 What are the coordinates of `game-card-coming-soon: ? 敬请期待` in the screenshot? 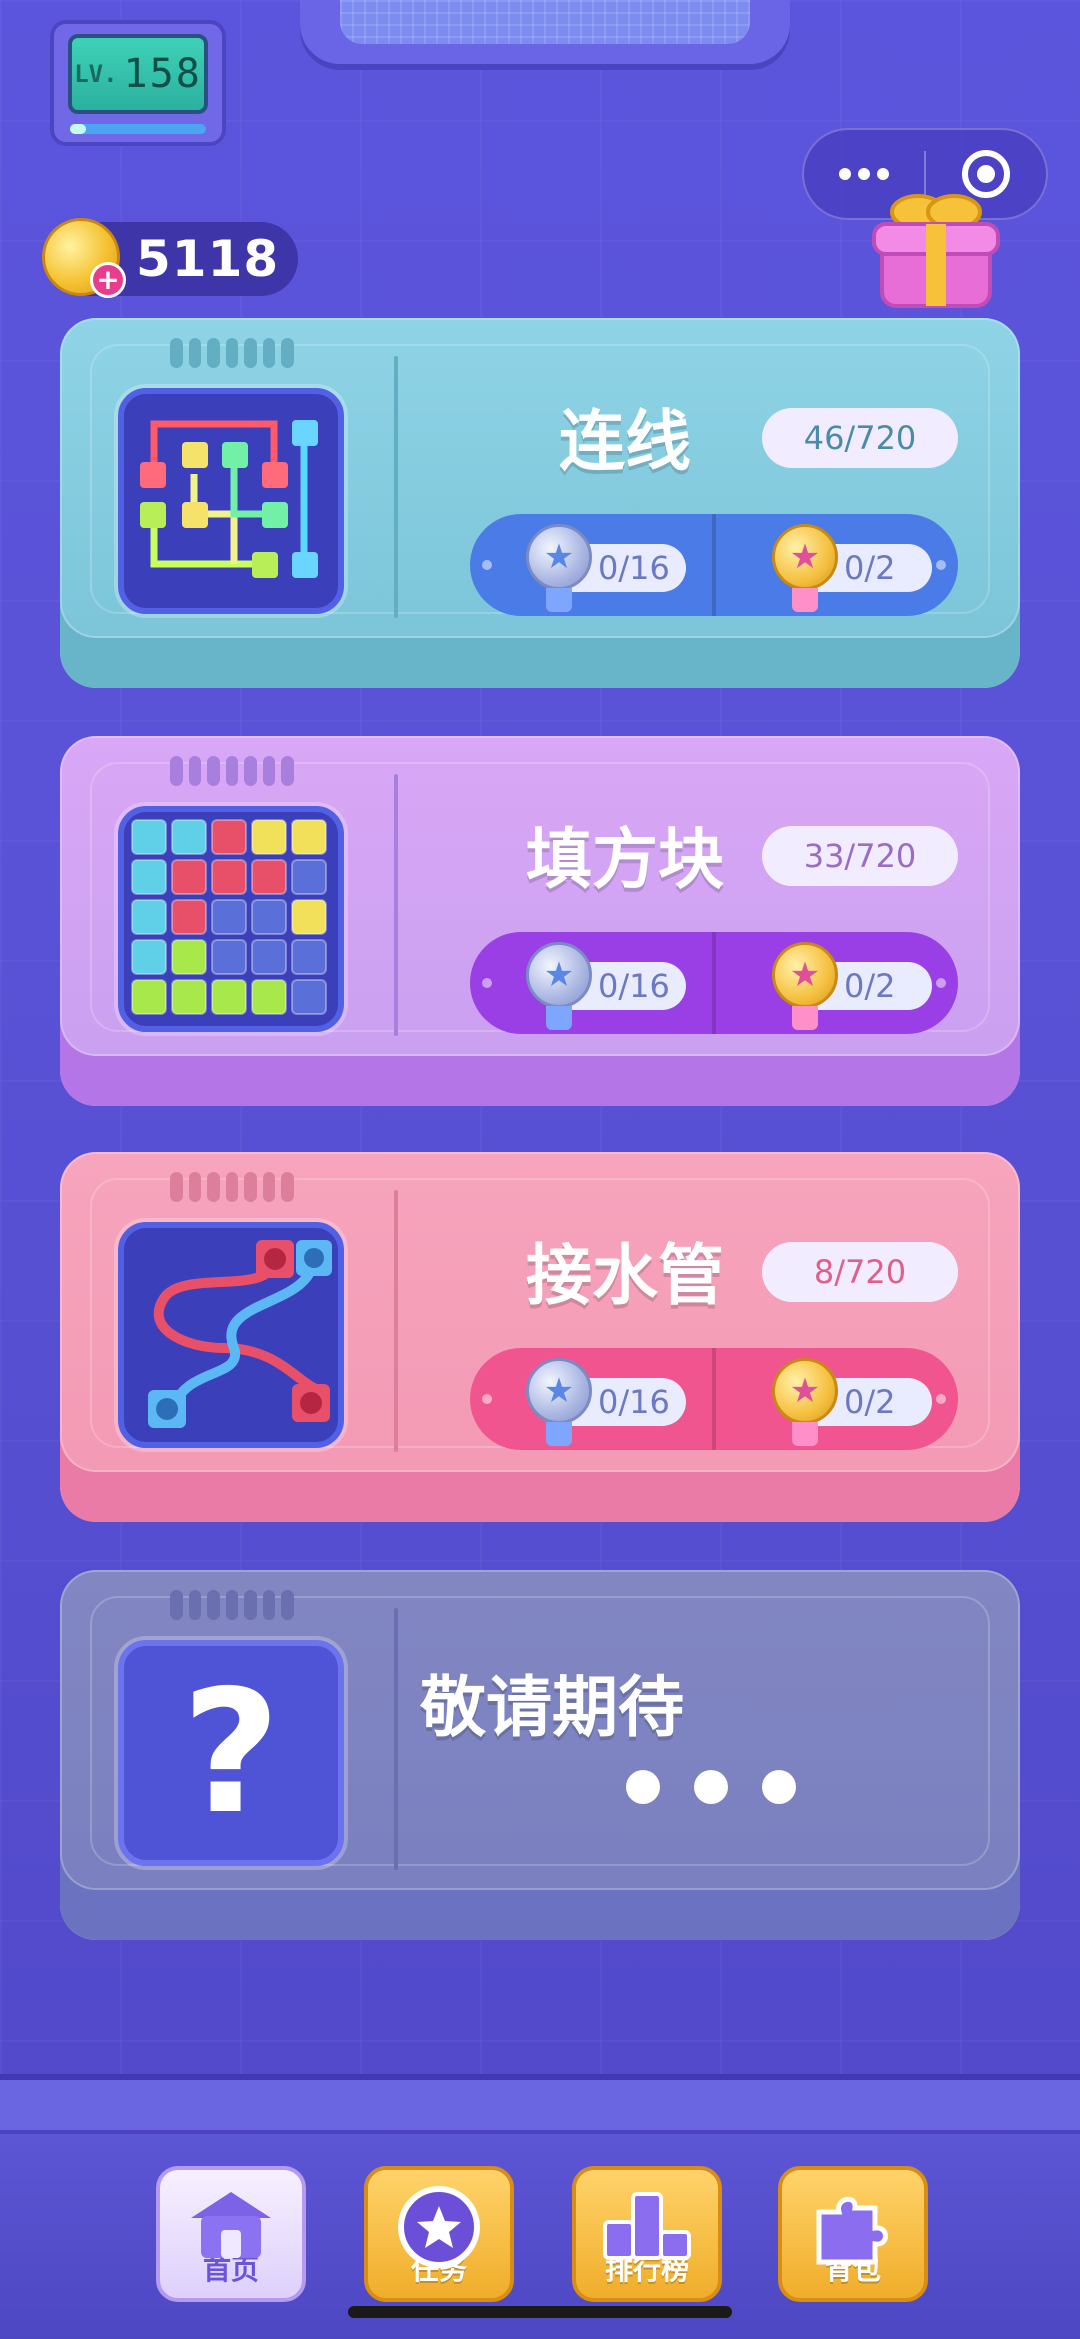 It's located at (540, 1755).